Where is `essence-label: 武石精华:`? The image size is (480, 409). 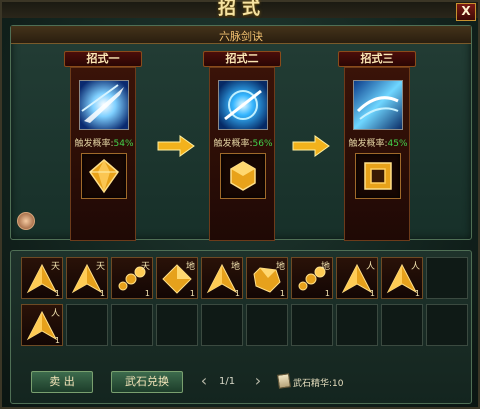
essence-label: 武石精华: is located at coordinates (313, 384).